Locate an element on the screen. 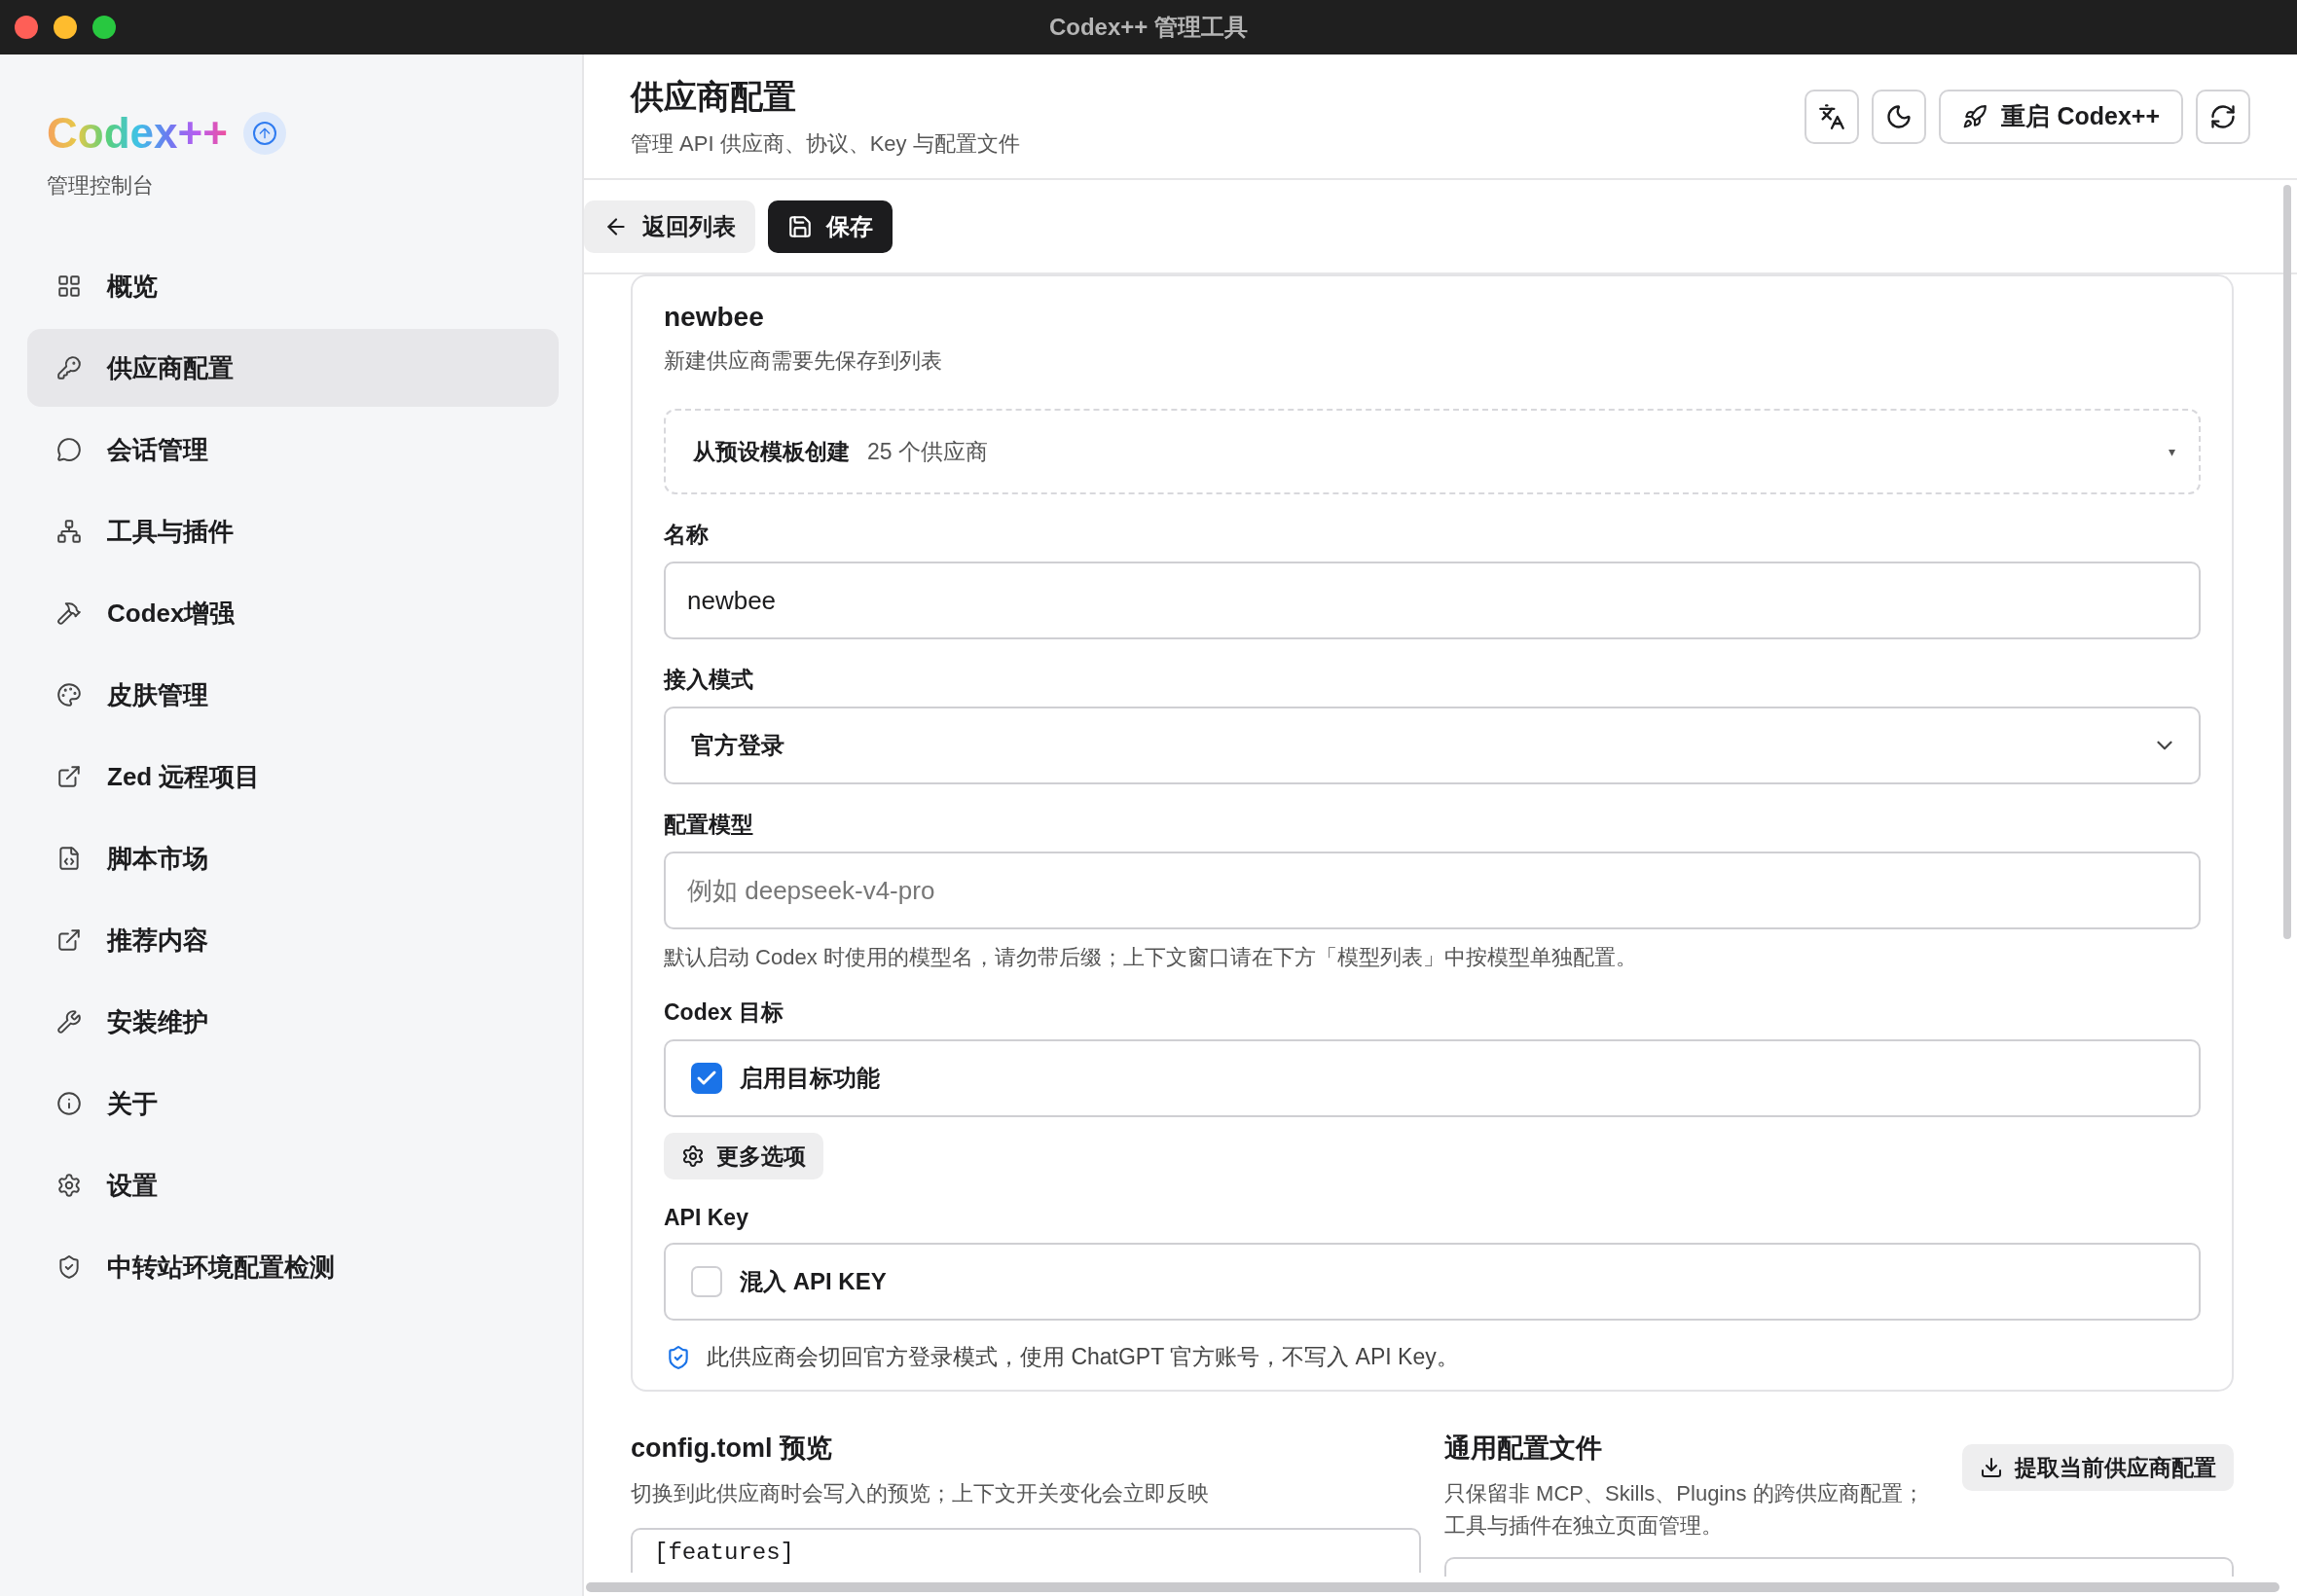  checkbox-label: 混入 API KEY is located at coordinates (813, 1281).